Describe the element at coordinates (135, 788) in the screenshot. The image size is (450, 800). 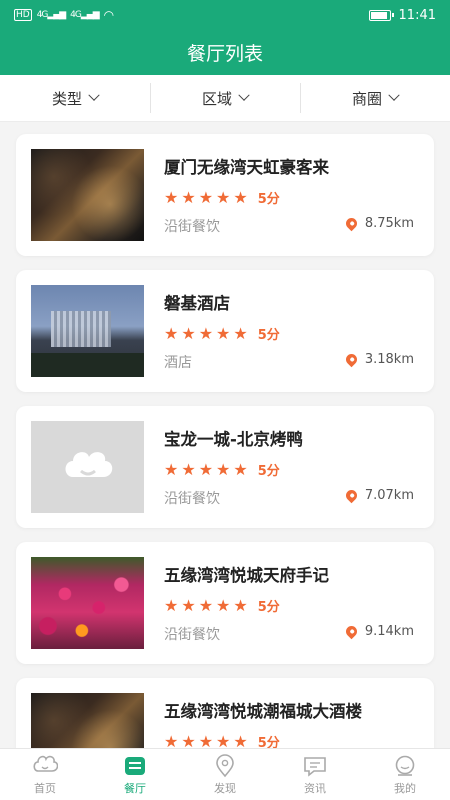
I see `tab-label: 餐厅` at that location.